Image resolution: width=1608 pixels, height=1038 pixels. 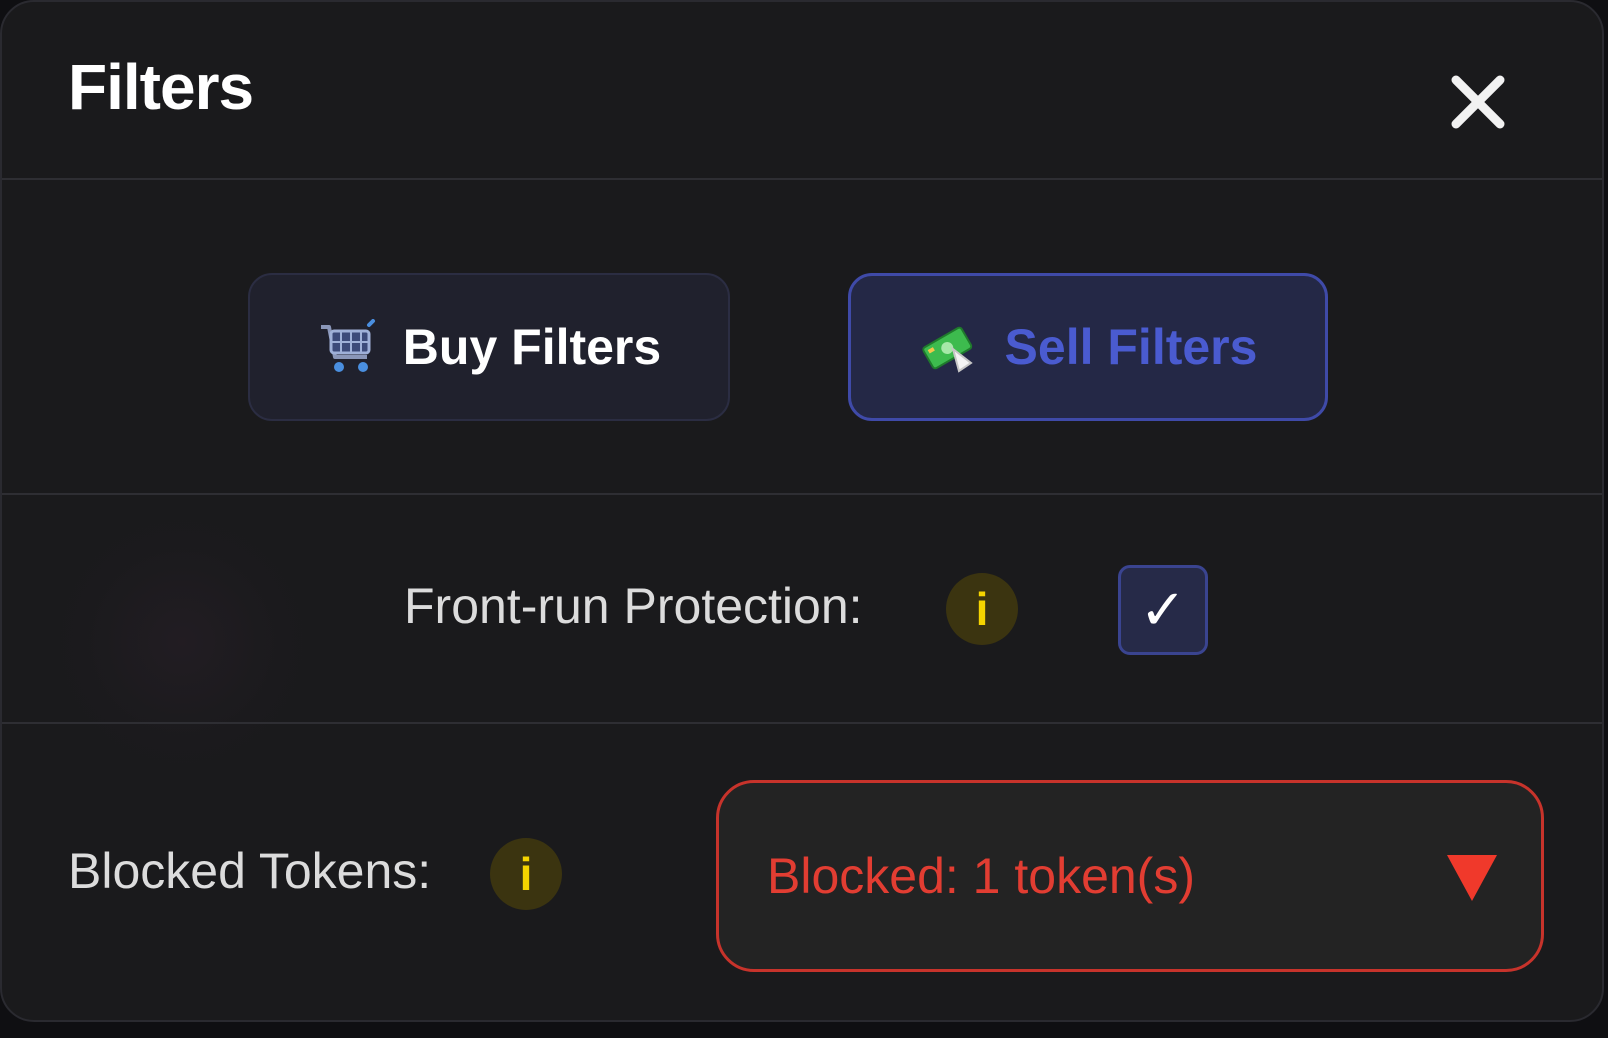 I want to click on tab-buy-label: Buy Filters, so click(x=532, y=347).